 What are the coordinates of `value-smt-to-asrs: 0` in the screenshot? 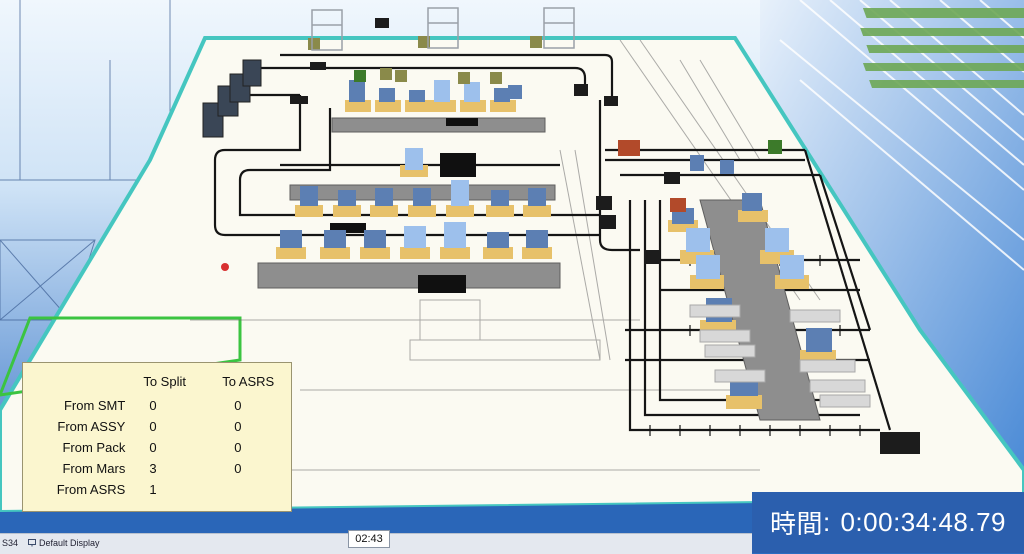 It's located at (238, 405).